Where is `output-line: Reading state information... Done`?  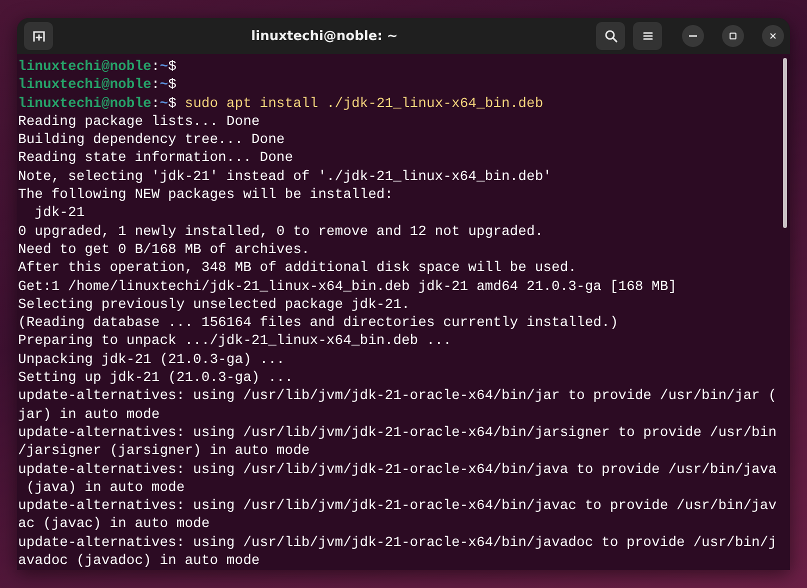 output-line: Reading state information... Done is located at coordinates (156, 158).